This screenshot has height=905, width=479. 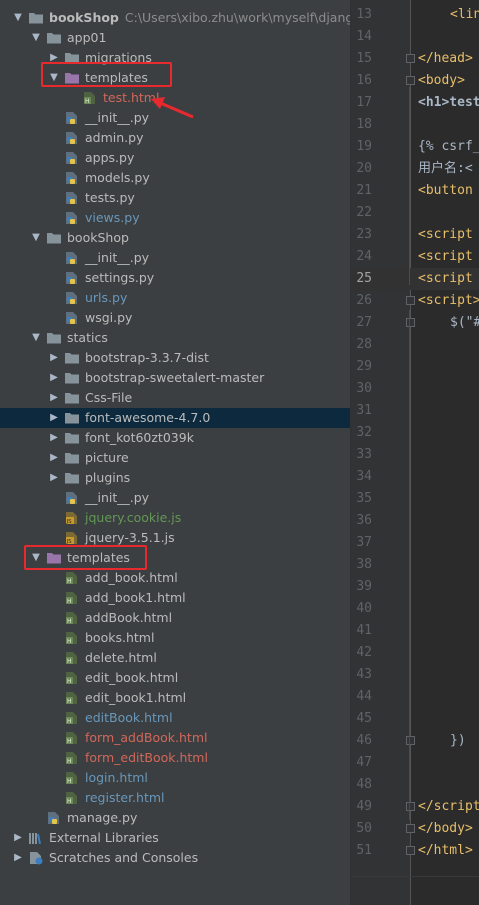 I want to click on code-line: 41, so click(x=415, y=631).